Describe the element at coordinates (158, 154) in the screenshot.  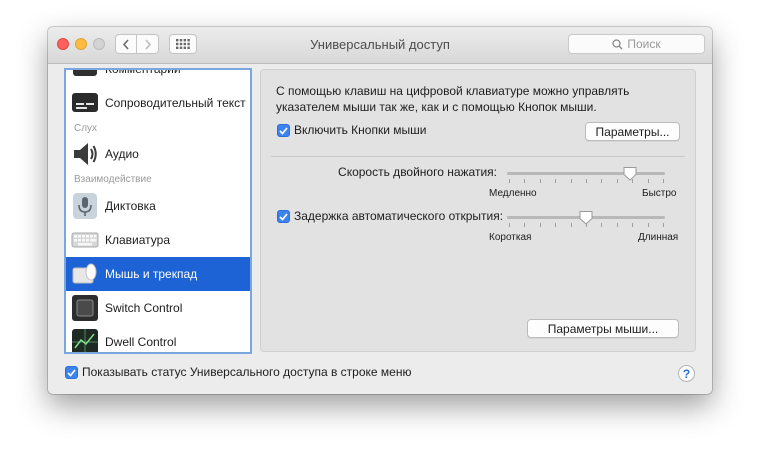
I see `sidebar-item-audio: Аудио` at that location.